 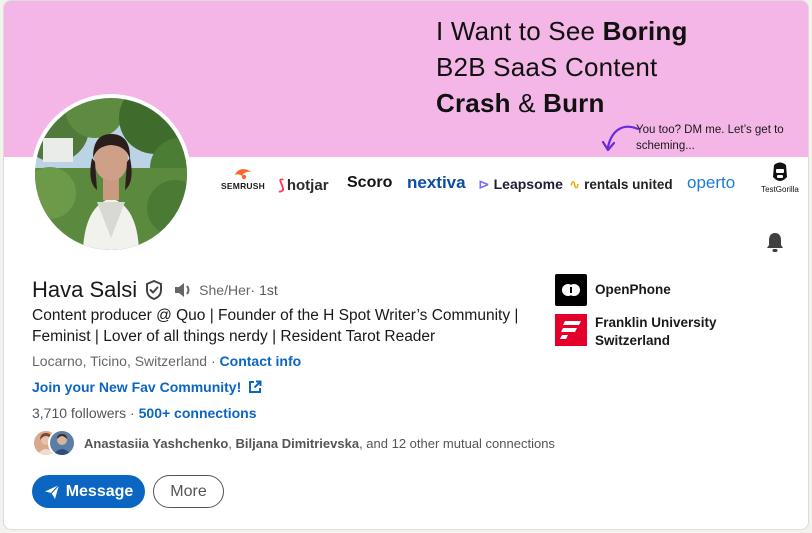 I want to click on shield-check-icon, so click(x=154, y=290).